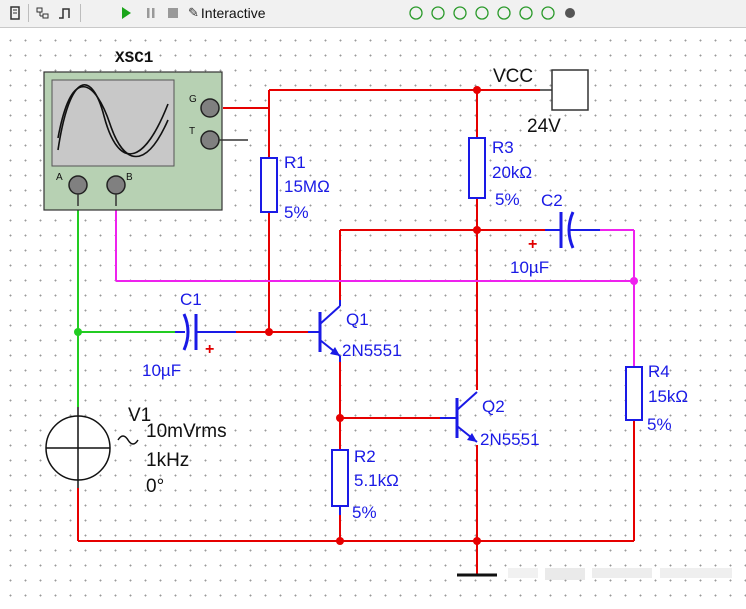  I want to click on q1-ref-label: Q1, so click(357, 319).